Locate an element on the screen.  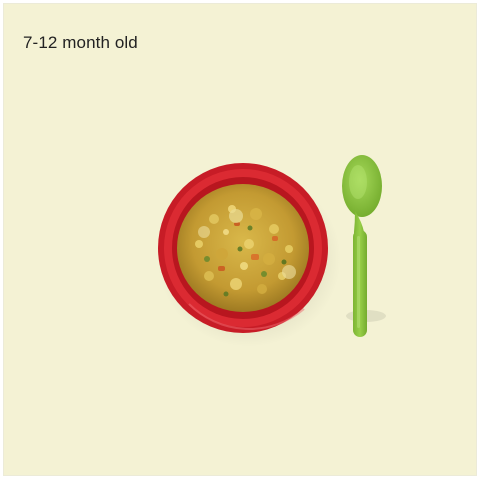
bowl-of-rice-icon is located at coordinates (243, 248).